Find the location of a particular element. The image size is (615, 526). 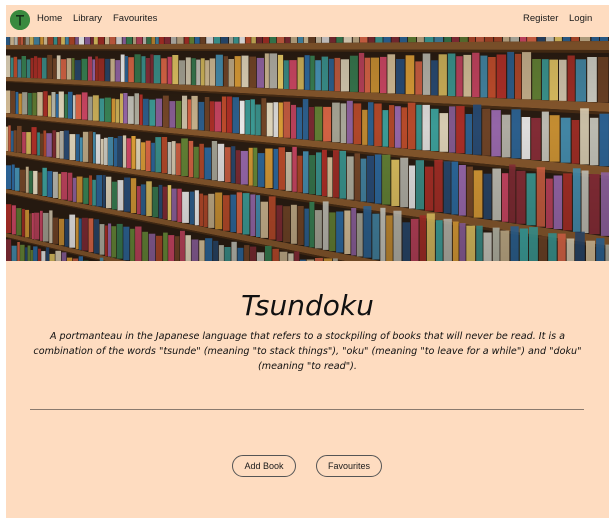

nav-link-login: Login is located at coordinates (580, 19).